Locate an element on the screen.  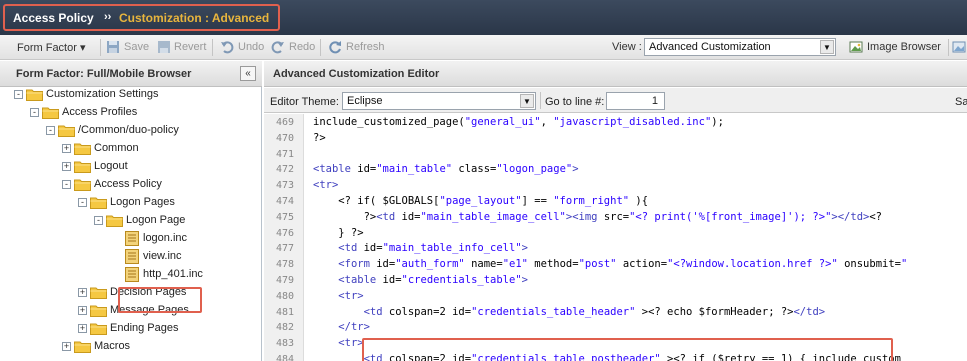
editor-theme-label: Editor Theme: is located at coordinates (304, 102).